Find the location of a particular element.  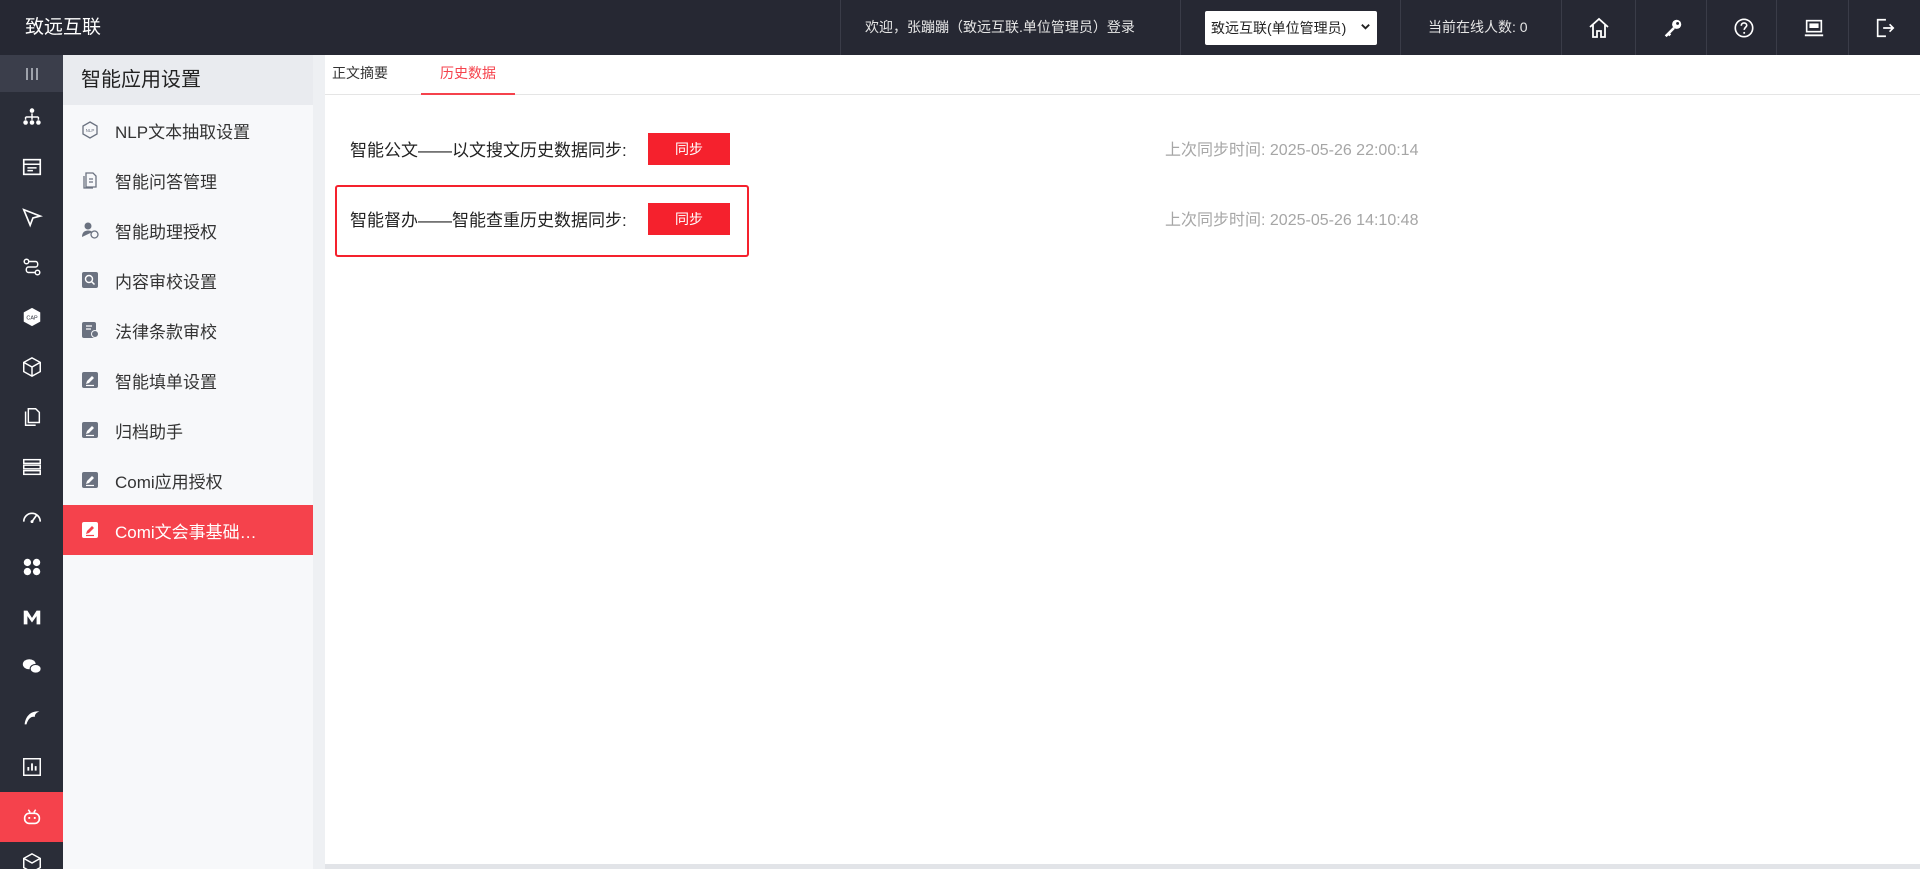

last-sync-time: 上次同步时间: 2025-05-26 14:10:48 is located at coordinates (1292, 220).